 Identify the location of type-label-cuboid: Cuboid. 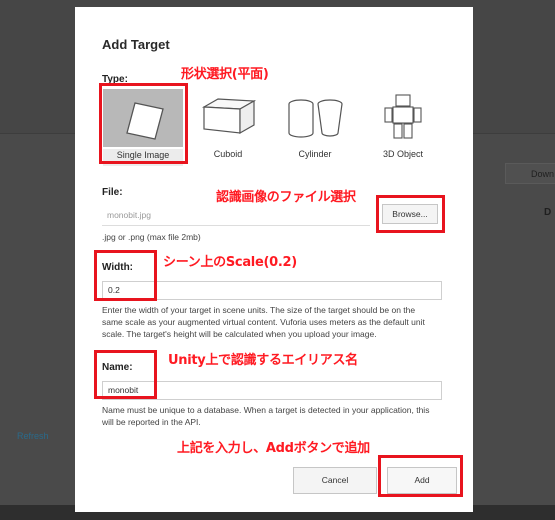
(228, 154).